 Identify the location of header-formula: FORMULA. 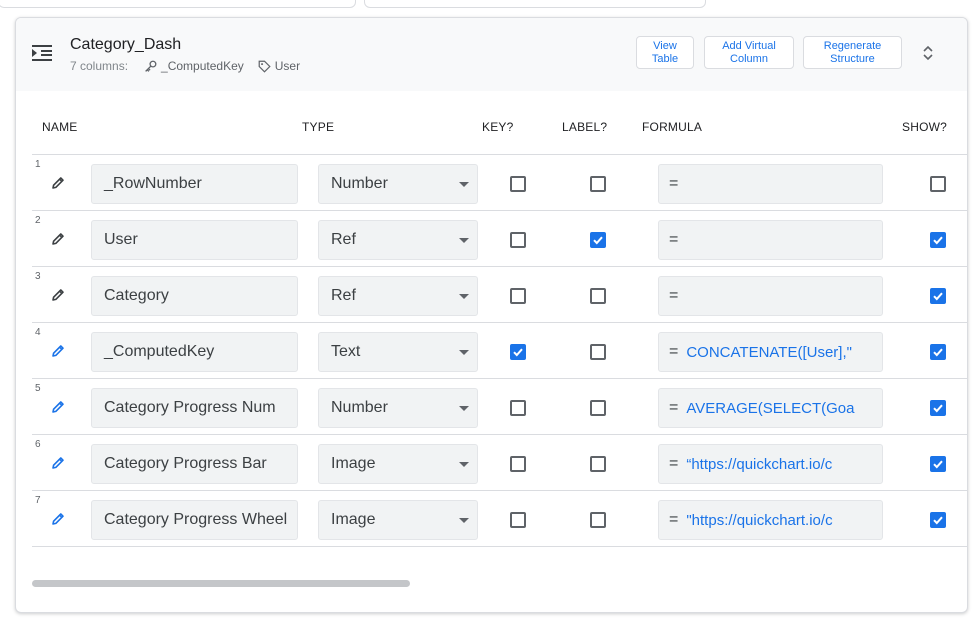
(672, 127).